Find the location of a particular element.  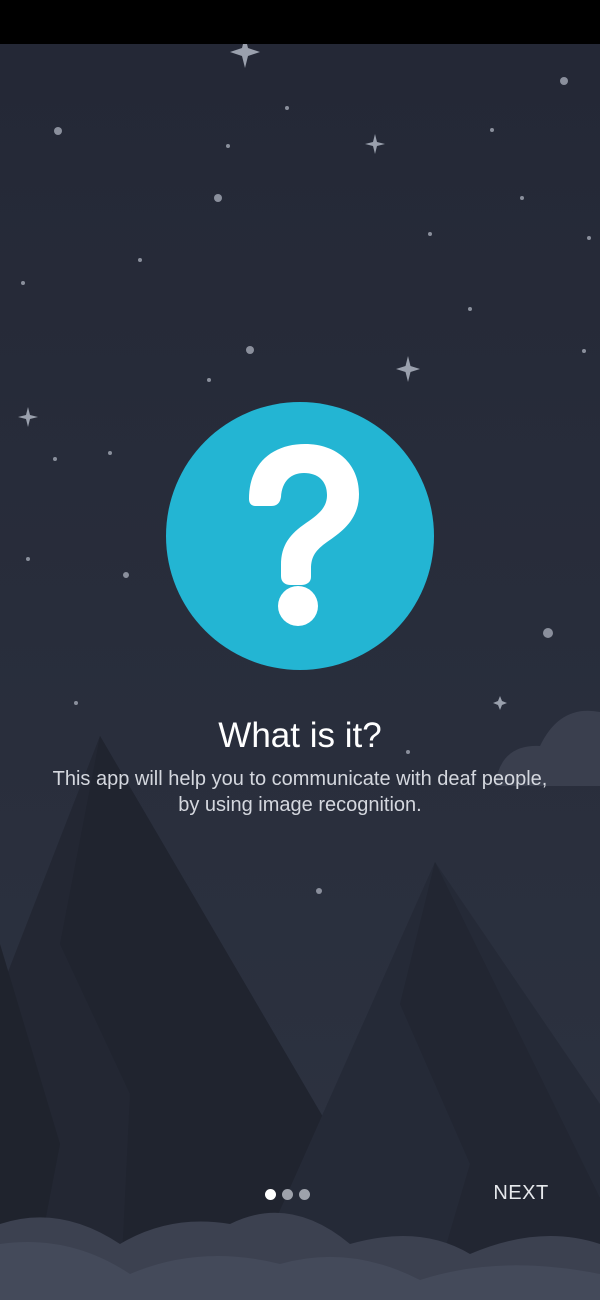

onboarding-title: What is it? is located at coordinates (300, 735).